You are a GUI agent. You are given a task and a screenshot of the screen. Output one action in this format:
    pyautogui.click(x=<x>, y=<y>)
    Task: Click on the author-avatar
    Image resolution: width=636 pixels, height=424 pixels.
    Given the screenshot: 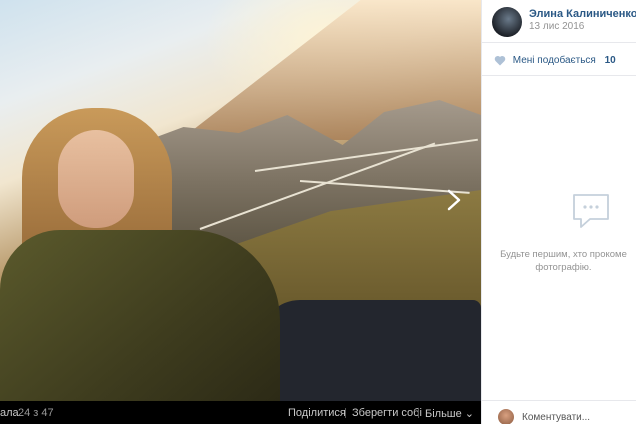 What is the action you would take?
    pyautogui.click(x=507, y=22)
    